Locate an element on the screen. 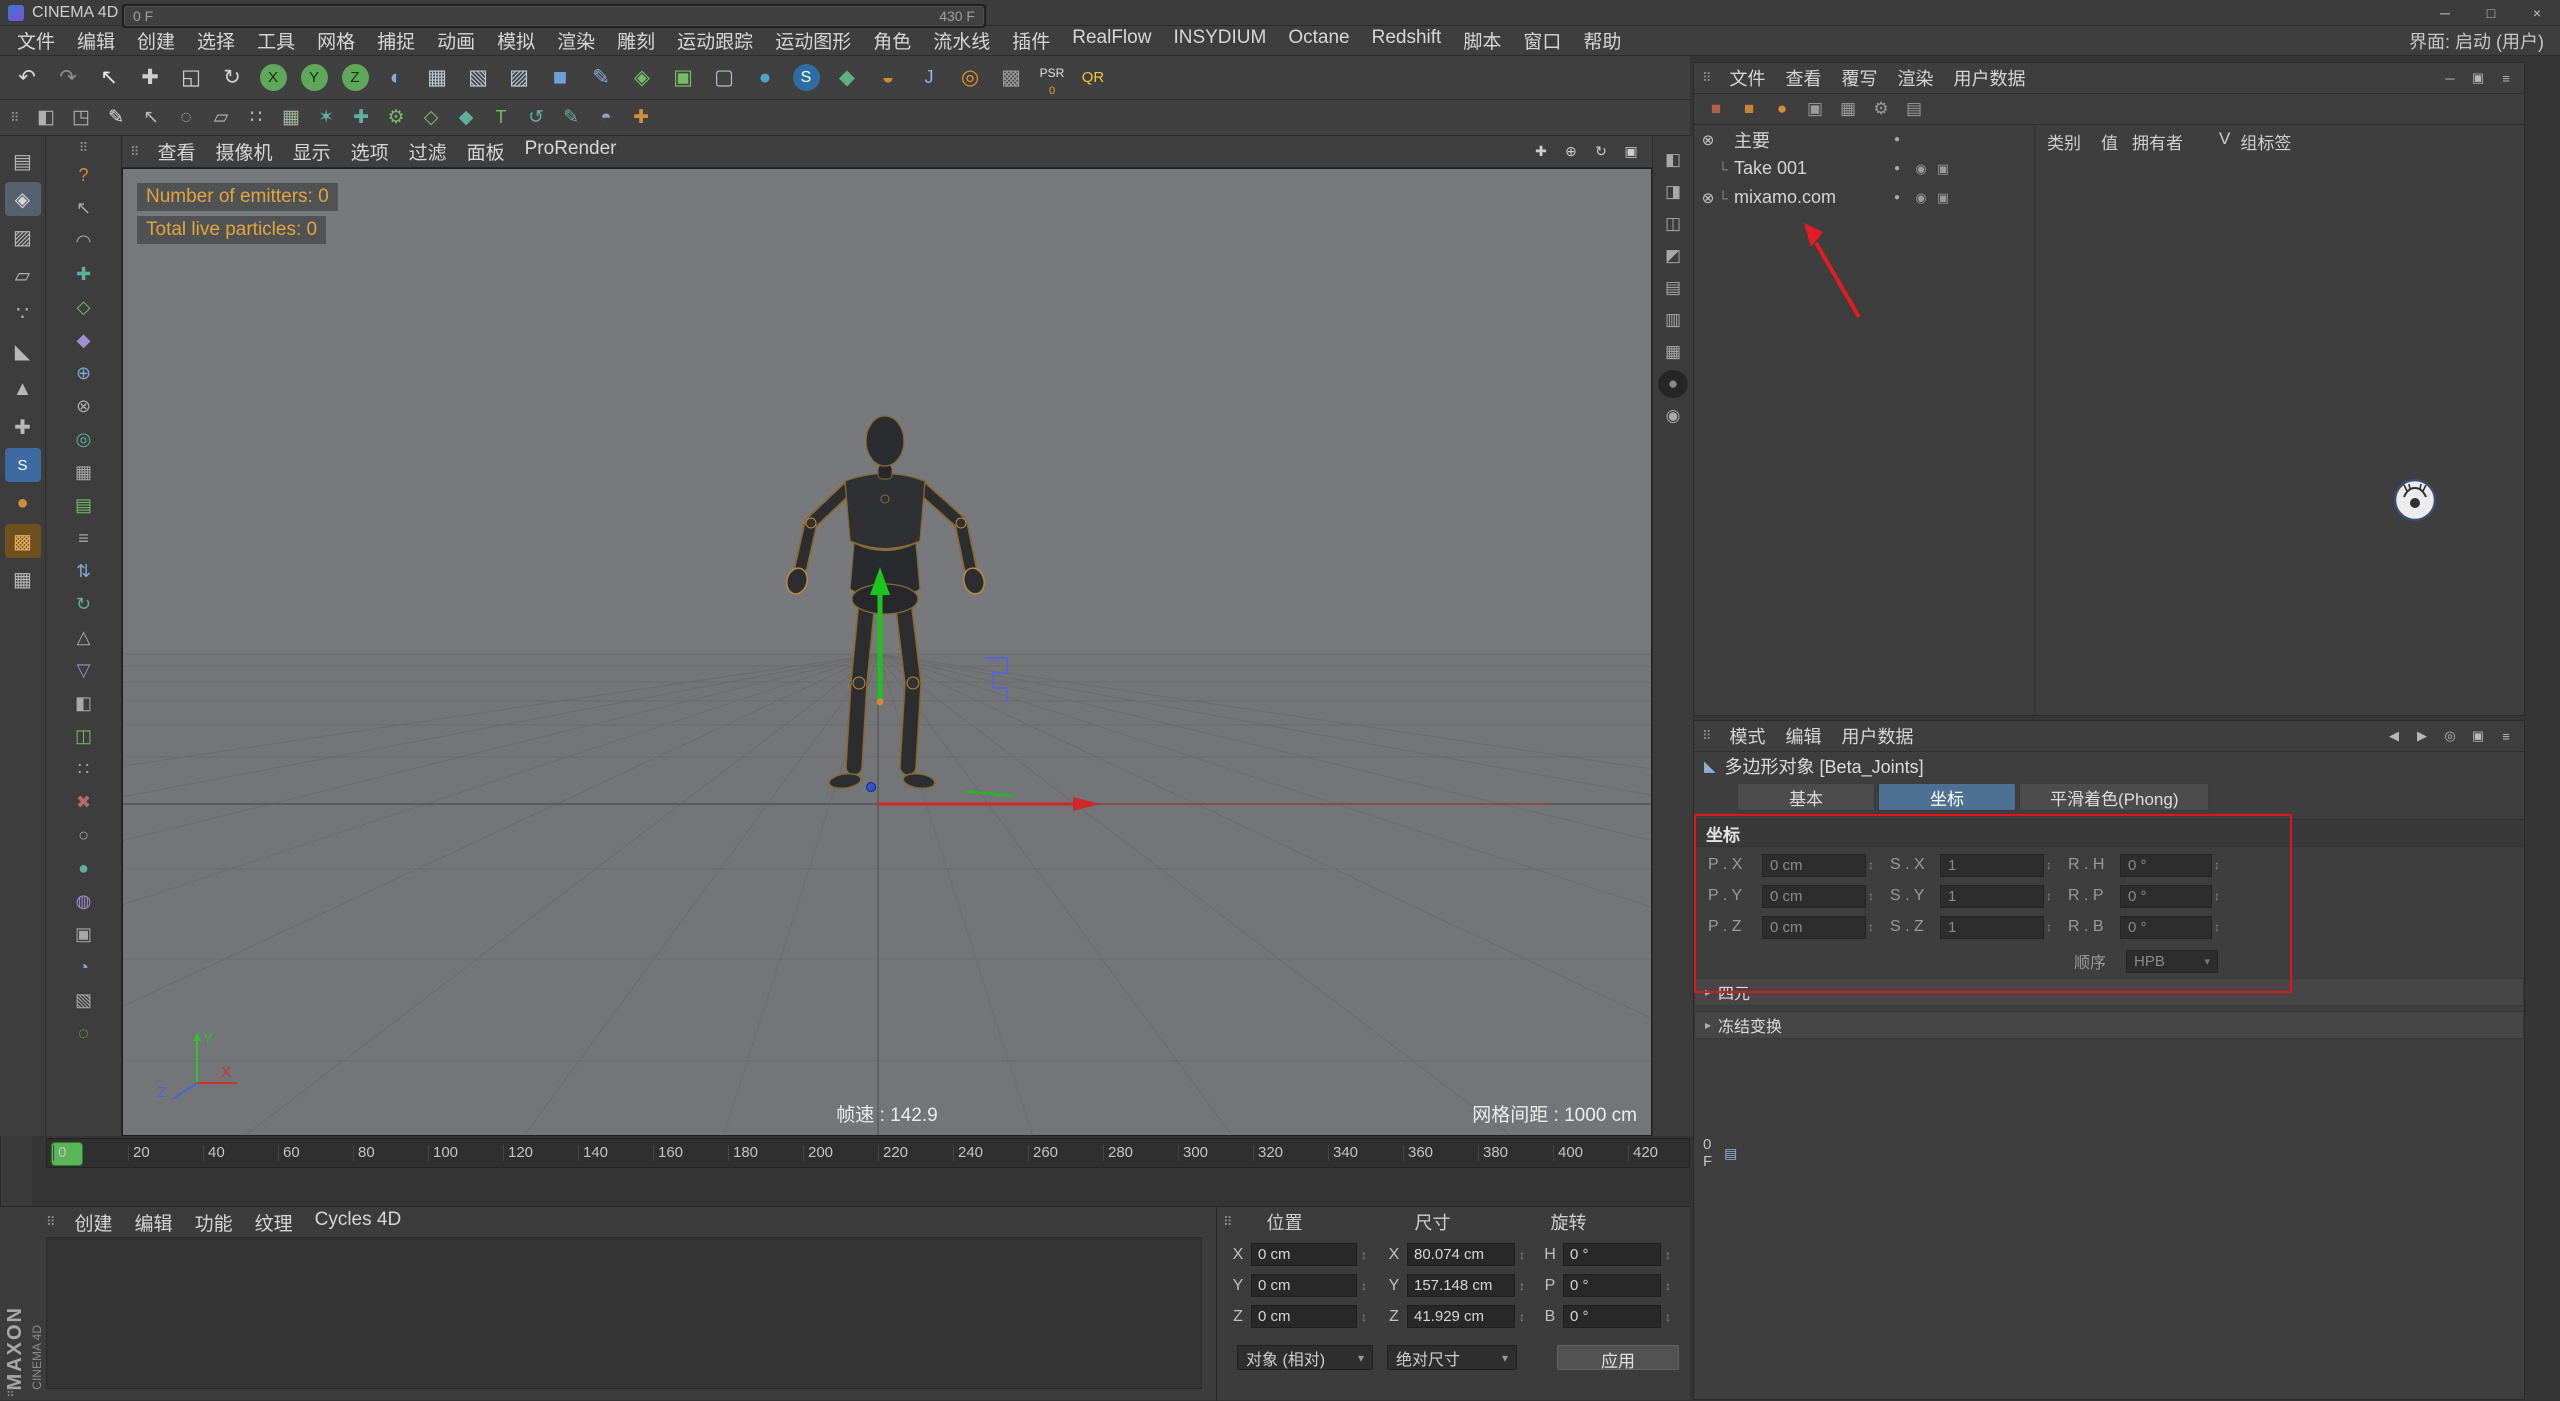  attribute-tab: 坐标 is located at coordinates (1947, 797).